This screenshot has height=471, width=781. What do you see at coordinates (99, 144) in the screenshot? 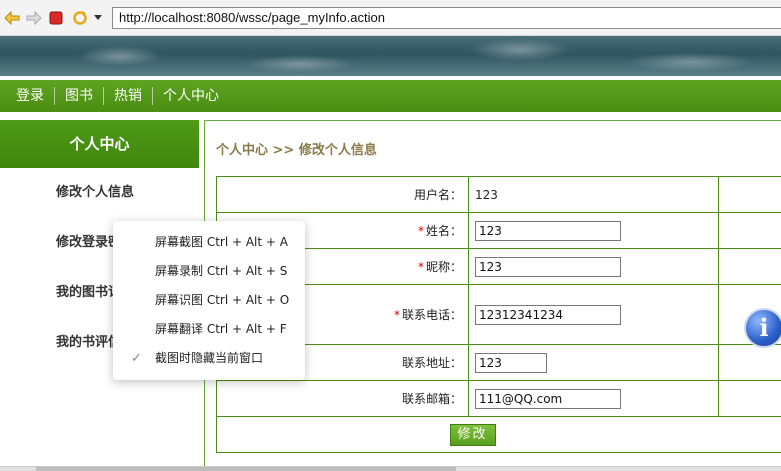
I see `sidebar-title: 个人中心` at bounding box center [99, 144].